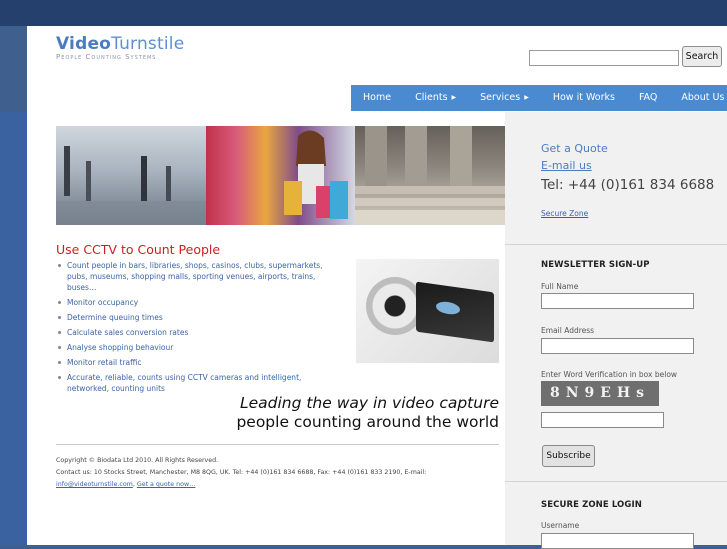 This screenshot has width=727, height=549. I want to click on logo: VideoTurnstile, so click(120, 44).